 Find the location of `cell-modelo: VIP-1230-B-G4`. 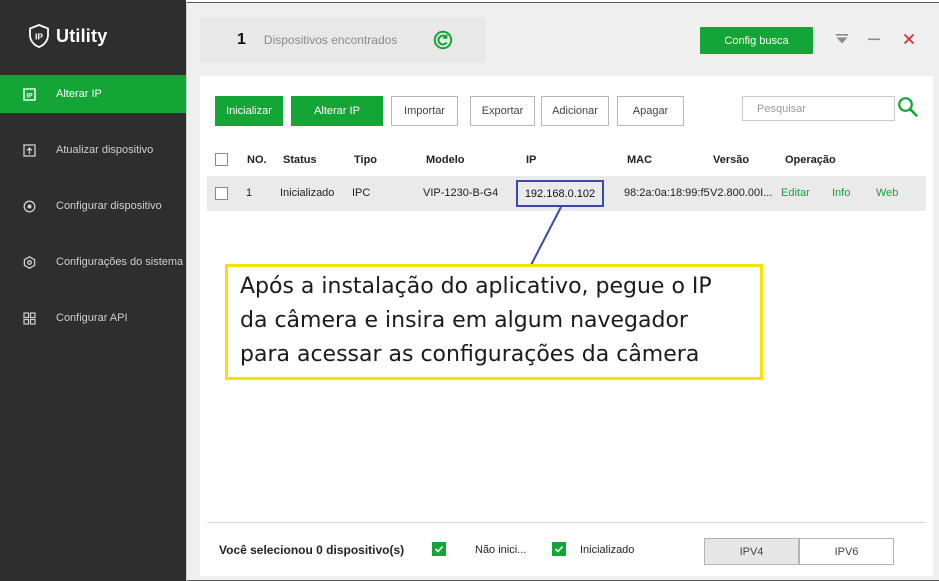

cell-modelo: VIP-1230-B-G4 is located at coordinates (461, 193).